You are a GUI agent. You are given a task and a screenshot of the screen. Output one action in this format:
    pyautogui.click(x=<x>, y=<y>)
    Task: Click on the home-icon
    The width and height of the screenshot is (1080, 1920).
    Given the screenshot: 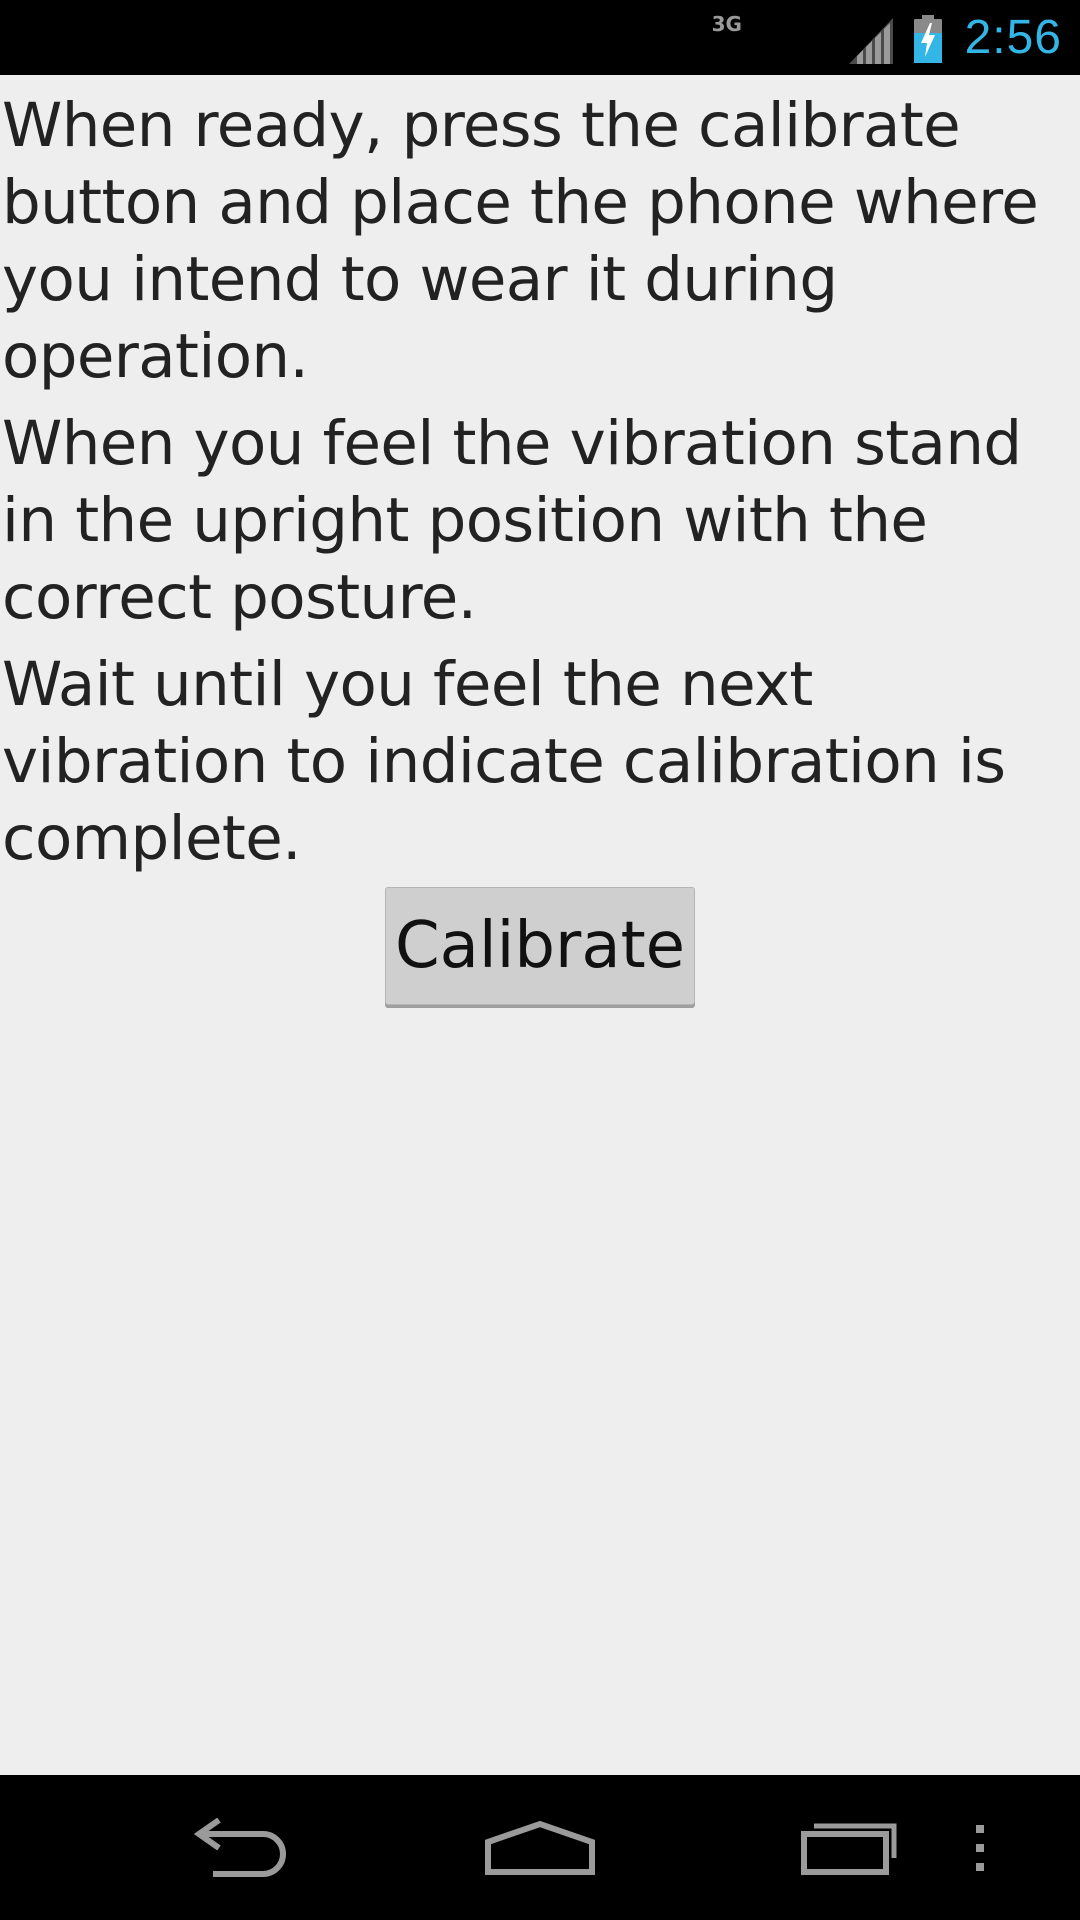 What is the action you would take?
    pyautogui.click(x=540, y=1847)
    